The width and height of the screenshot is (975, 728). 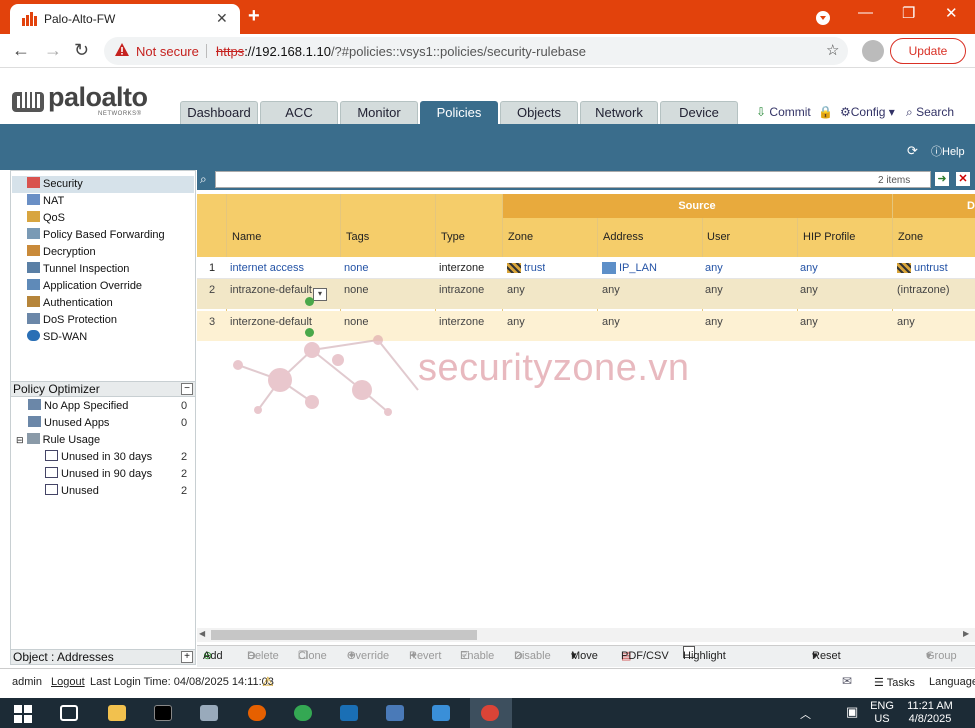 What do you see at coordinates (104, 201) in the screenshot?
I see `sidebar-item-nat: NAT` at bounding box center [104, 201].